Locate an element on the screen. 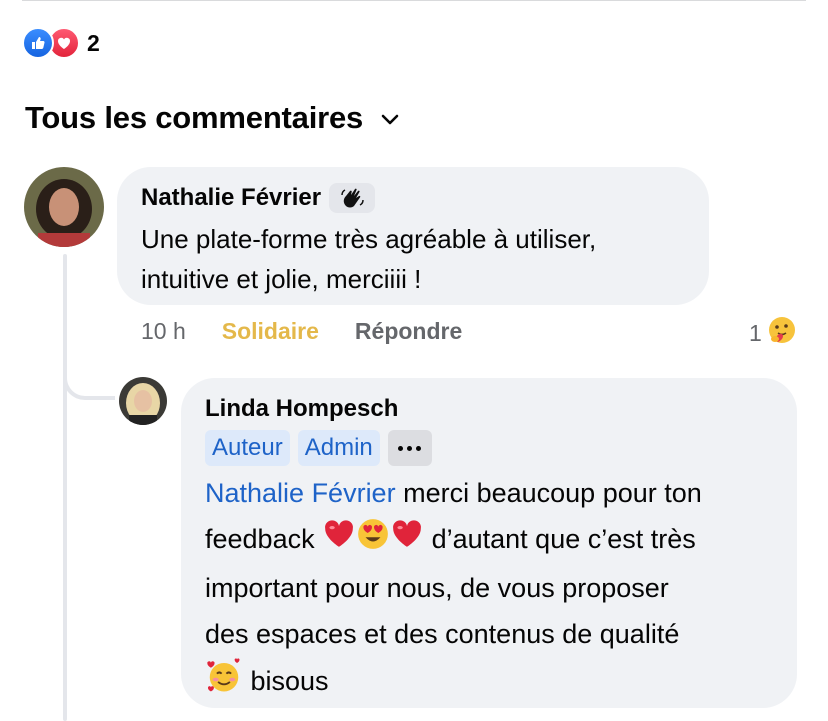 The height and width of the screenshot is (721, 828). author-tag: Auteur is located at coordinates (247, 448).